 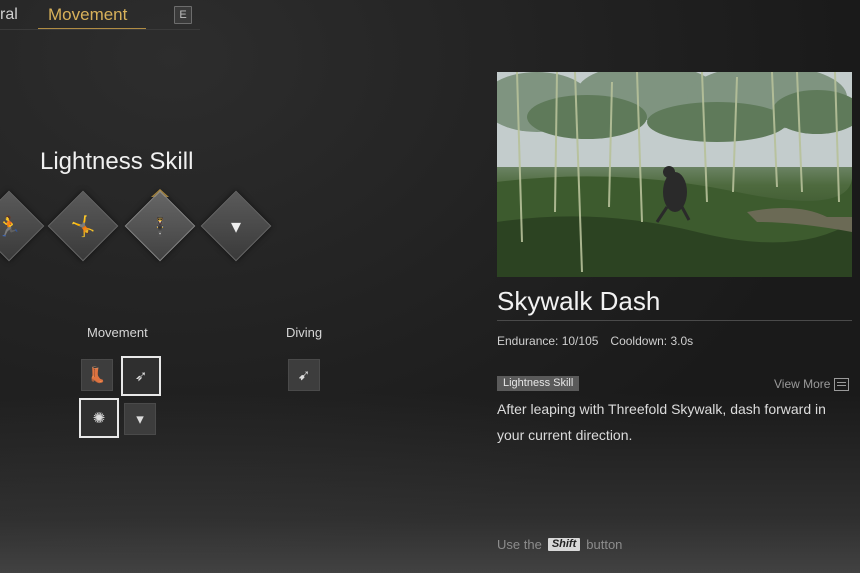 What do you see at coordinates (9, 15) in the screenshot?
I see `tab-general: ral` at bounding box center [9, 15].